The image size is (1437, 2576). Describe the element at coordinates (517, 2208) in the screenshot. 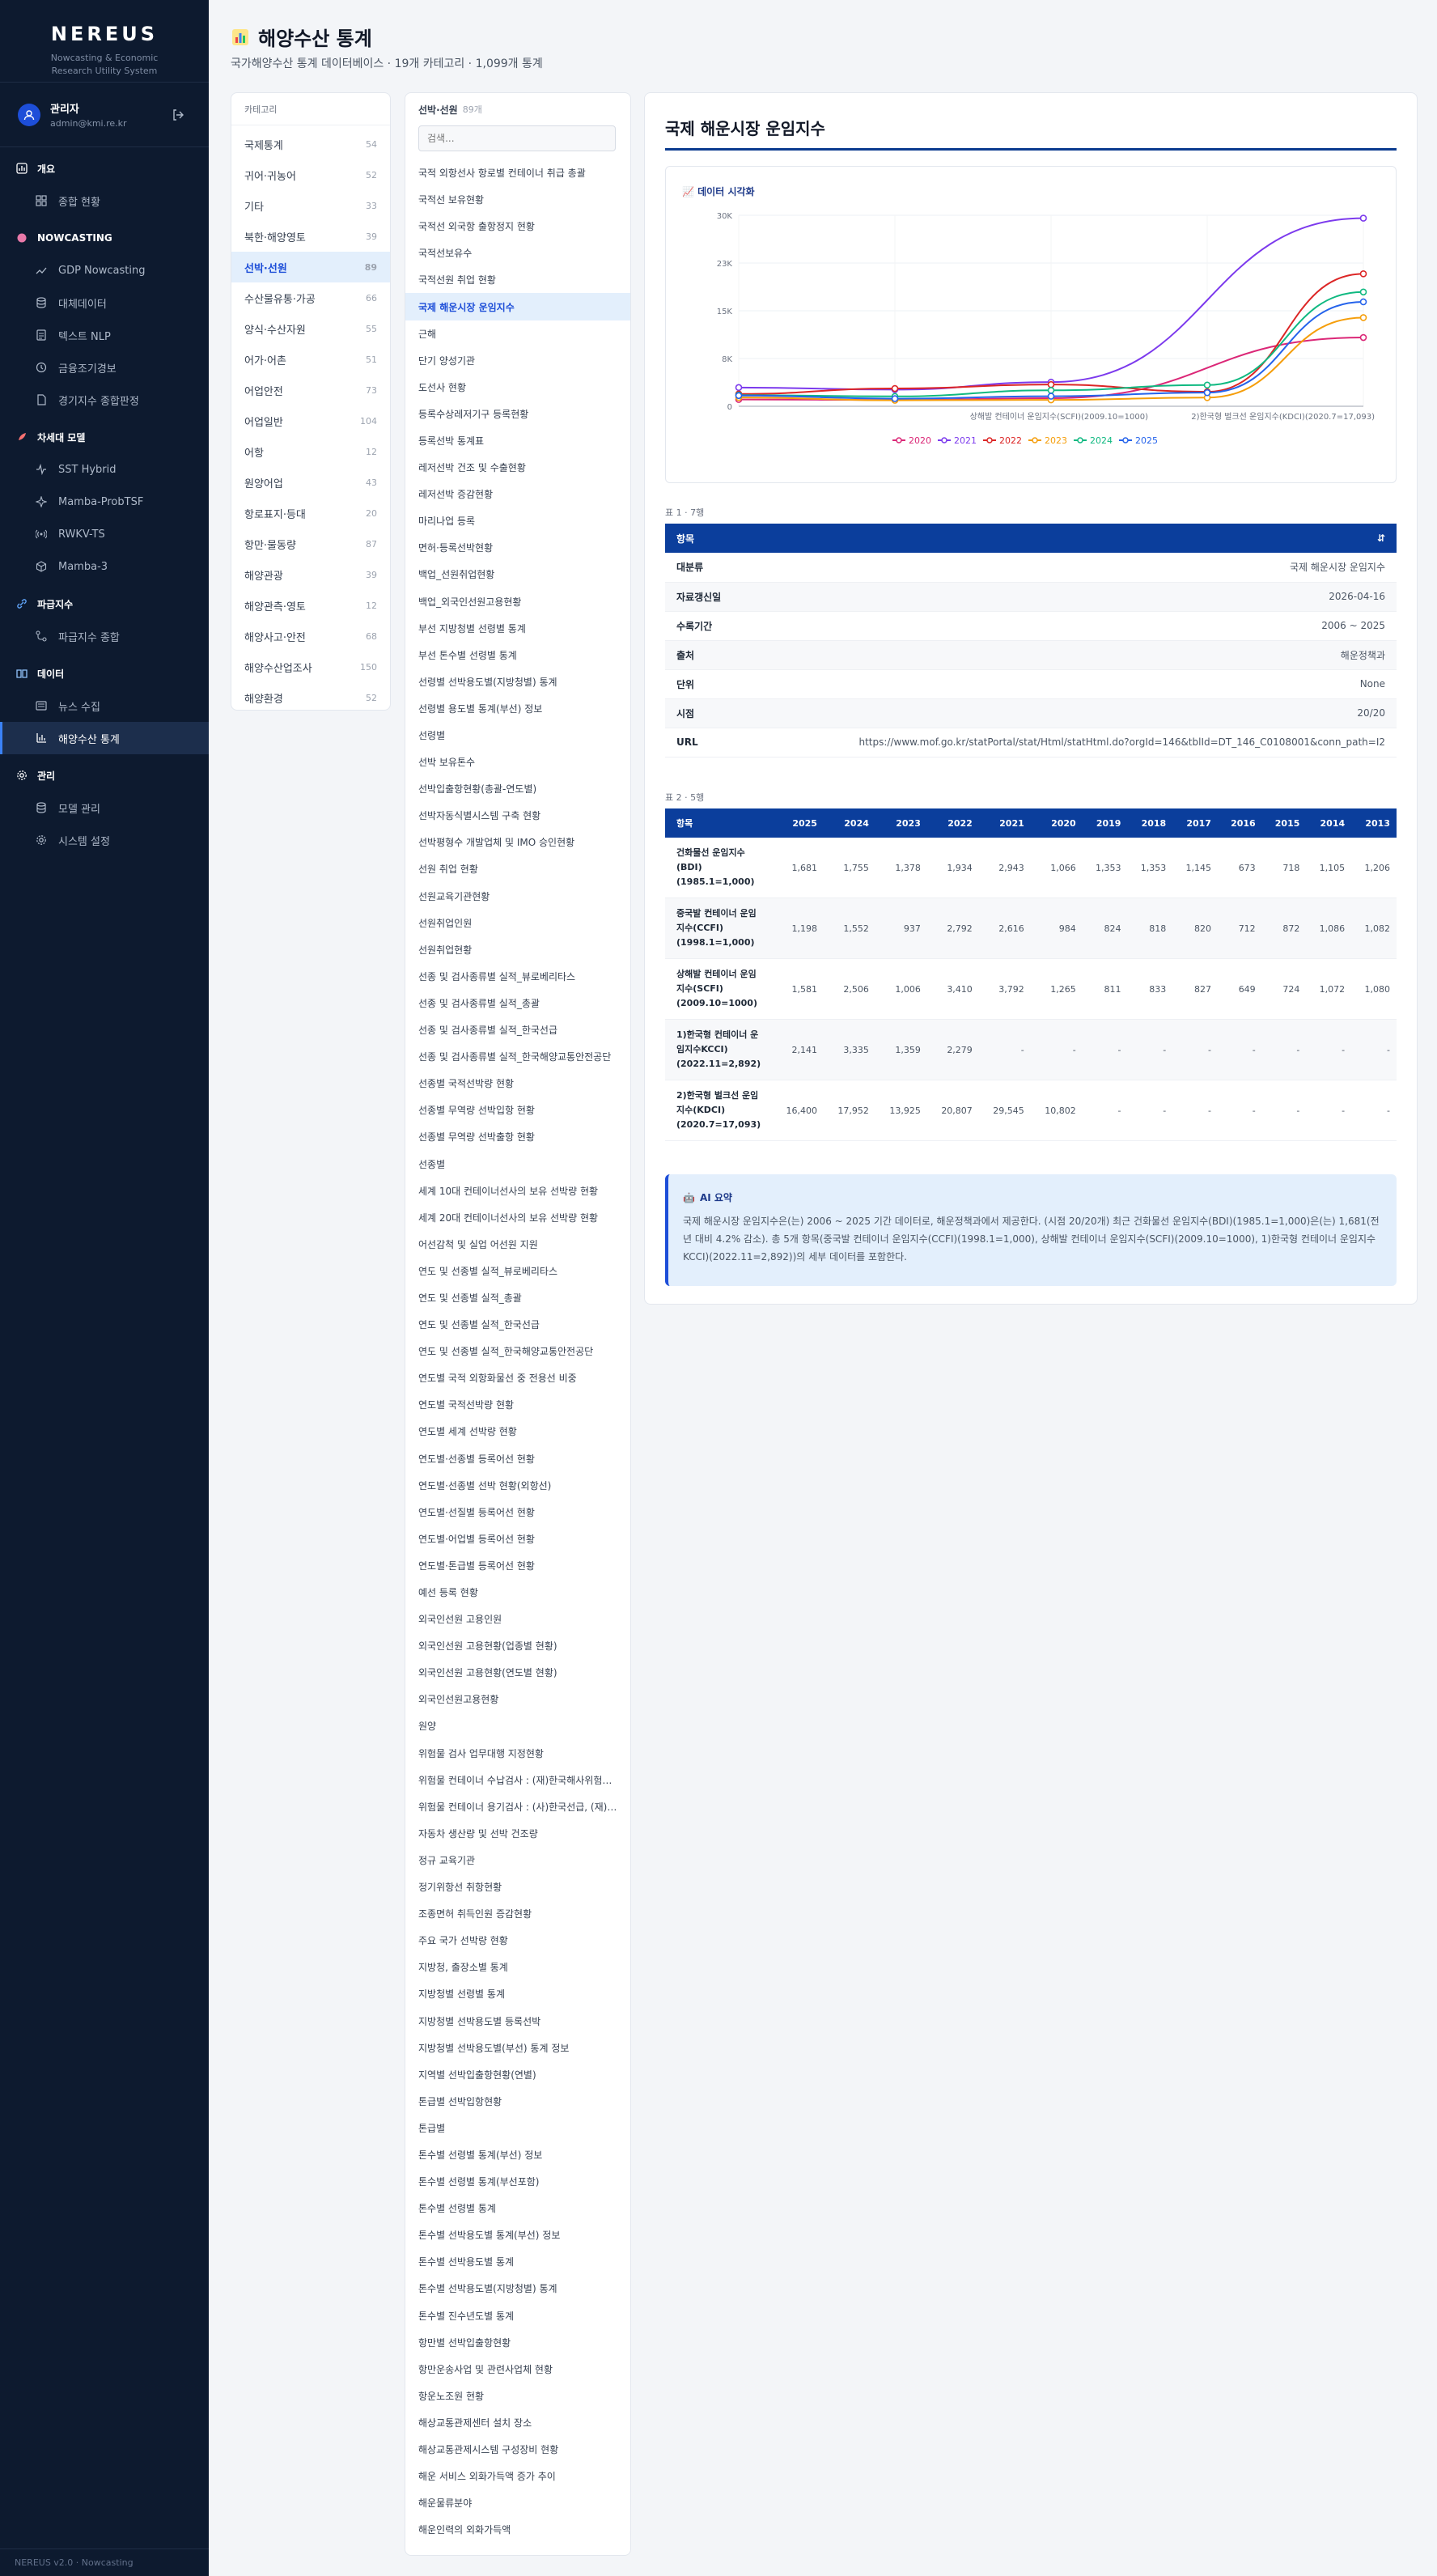

I see `dataset-item: 톤수별 선령별 통계` at that location.